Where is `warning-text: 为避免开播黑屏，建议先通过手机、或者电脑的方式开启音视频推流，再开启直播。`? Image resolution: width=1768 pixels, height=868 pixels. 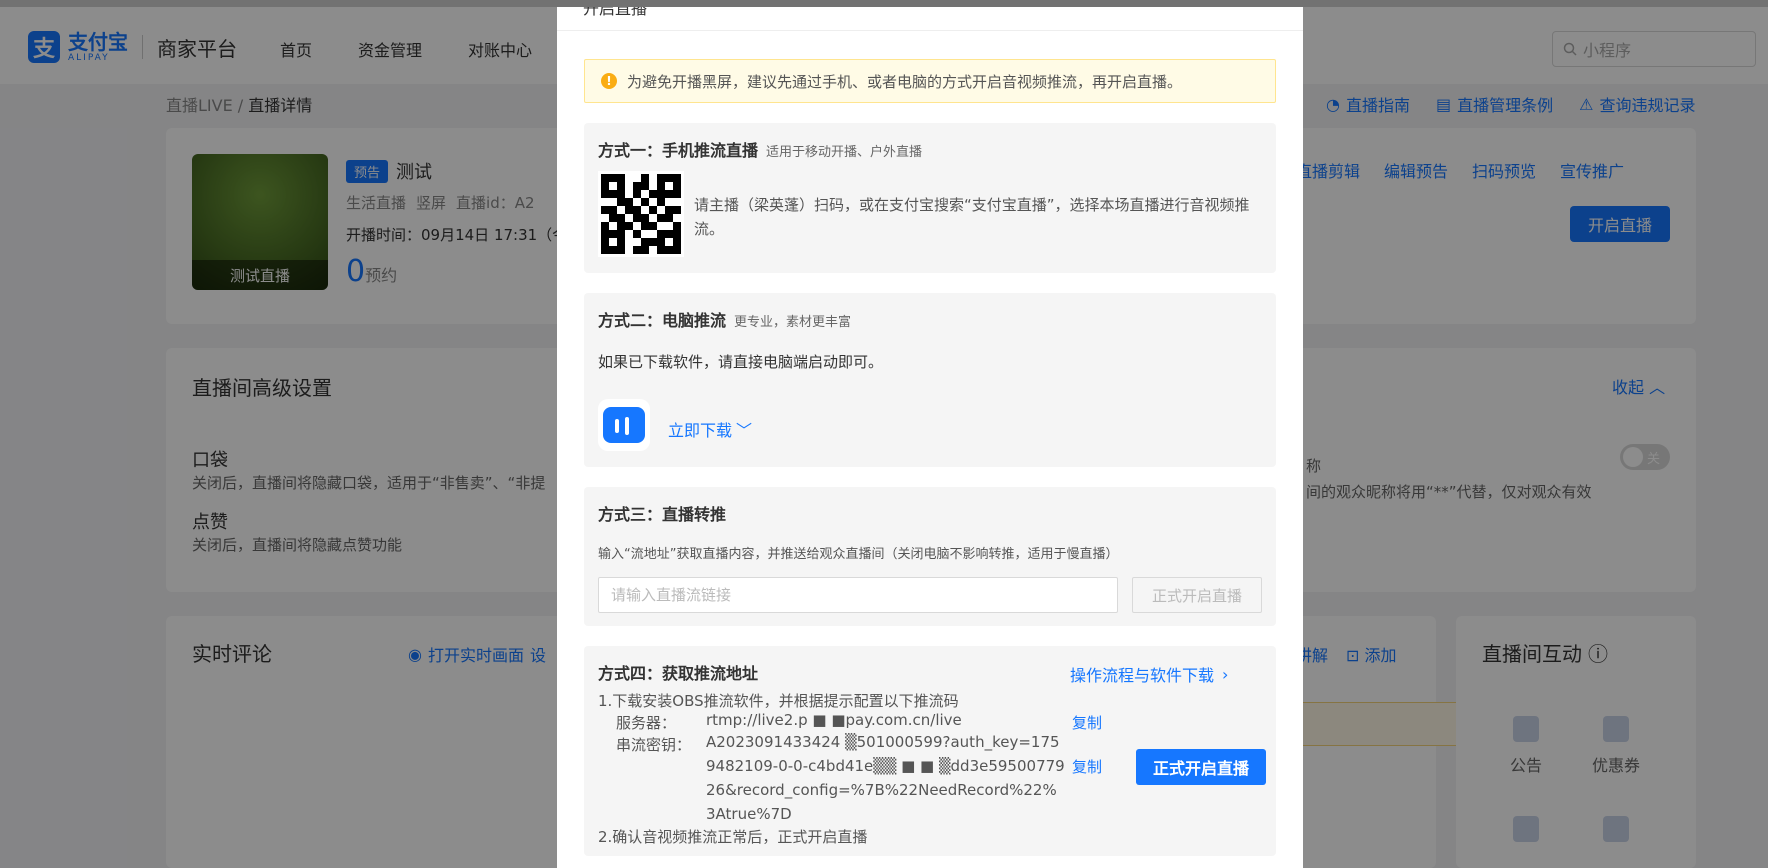 warning-text: 为避免开播黑屏，建议先通过手机、或者电脑的方式开启音视频推流，再开启直播。 is located at coordinates (905, 81).